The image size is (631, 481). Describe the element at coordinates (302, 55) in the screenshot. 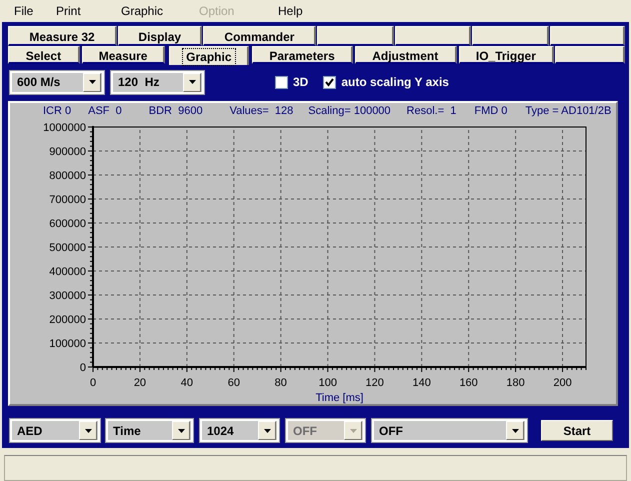

I see `tab: Parameters` at that location.